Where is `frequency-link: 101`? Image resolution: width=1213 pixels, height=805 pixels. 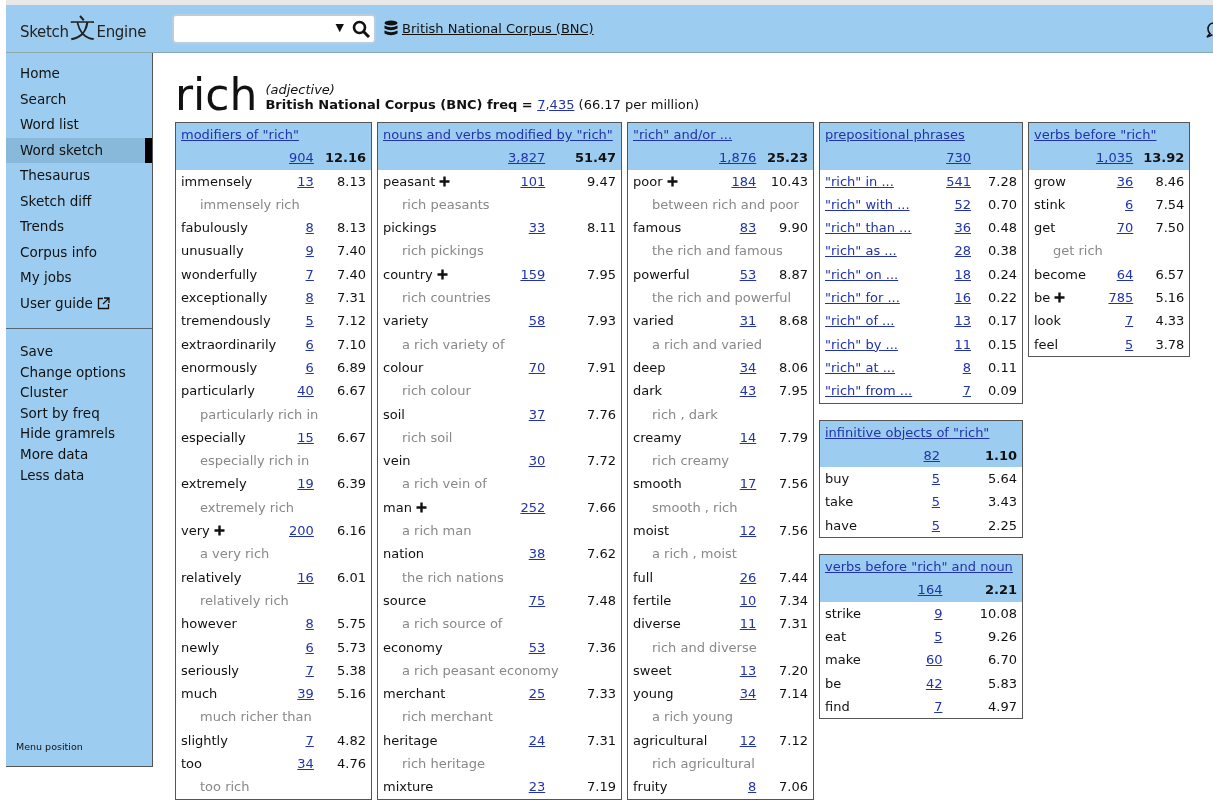
frequency-link: 101 is located at coordinates (533, 181).